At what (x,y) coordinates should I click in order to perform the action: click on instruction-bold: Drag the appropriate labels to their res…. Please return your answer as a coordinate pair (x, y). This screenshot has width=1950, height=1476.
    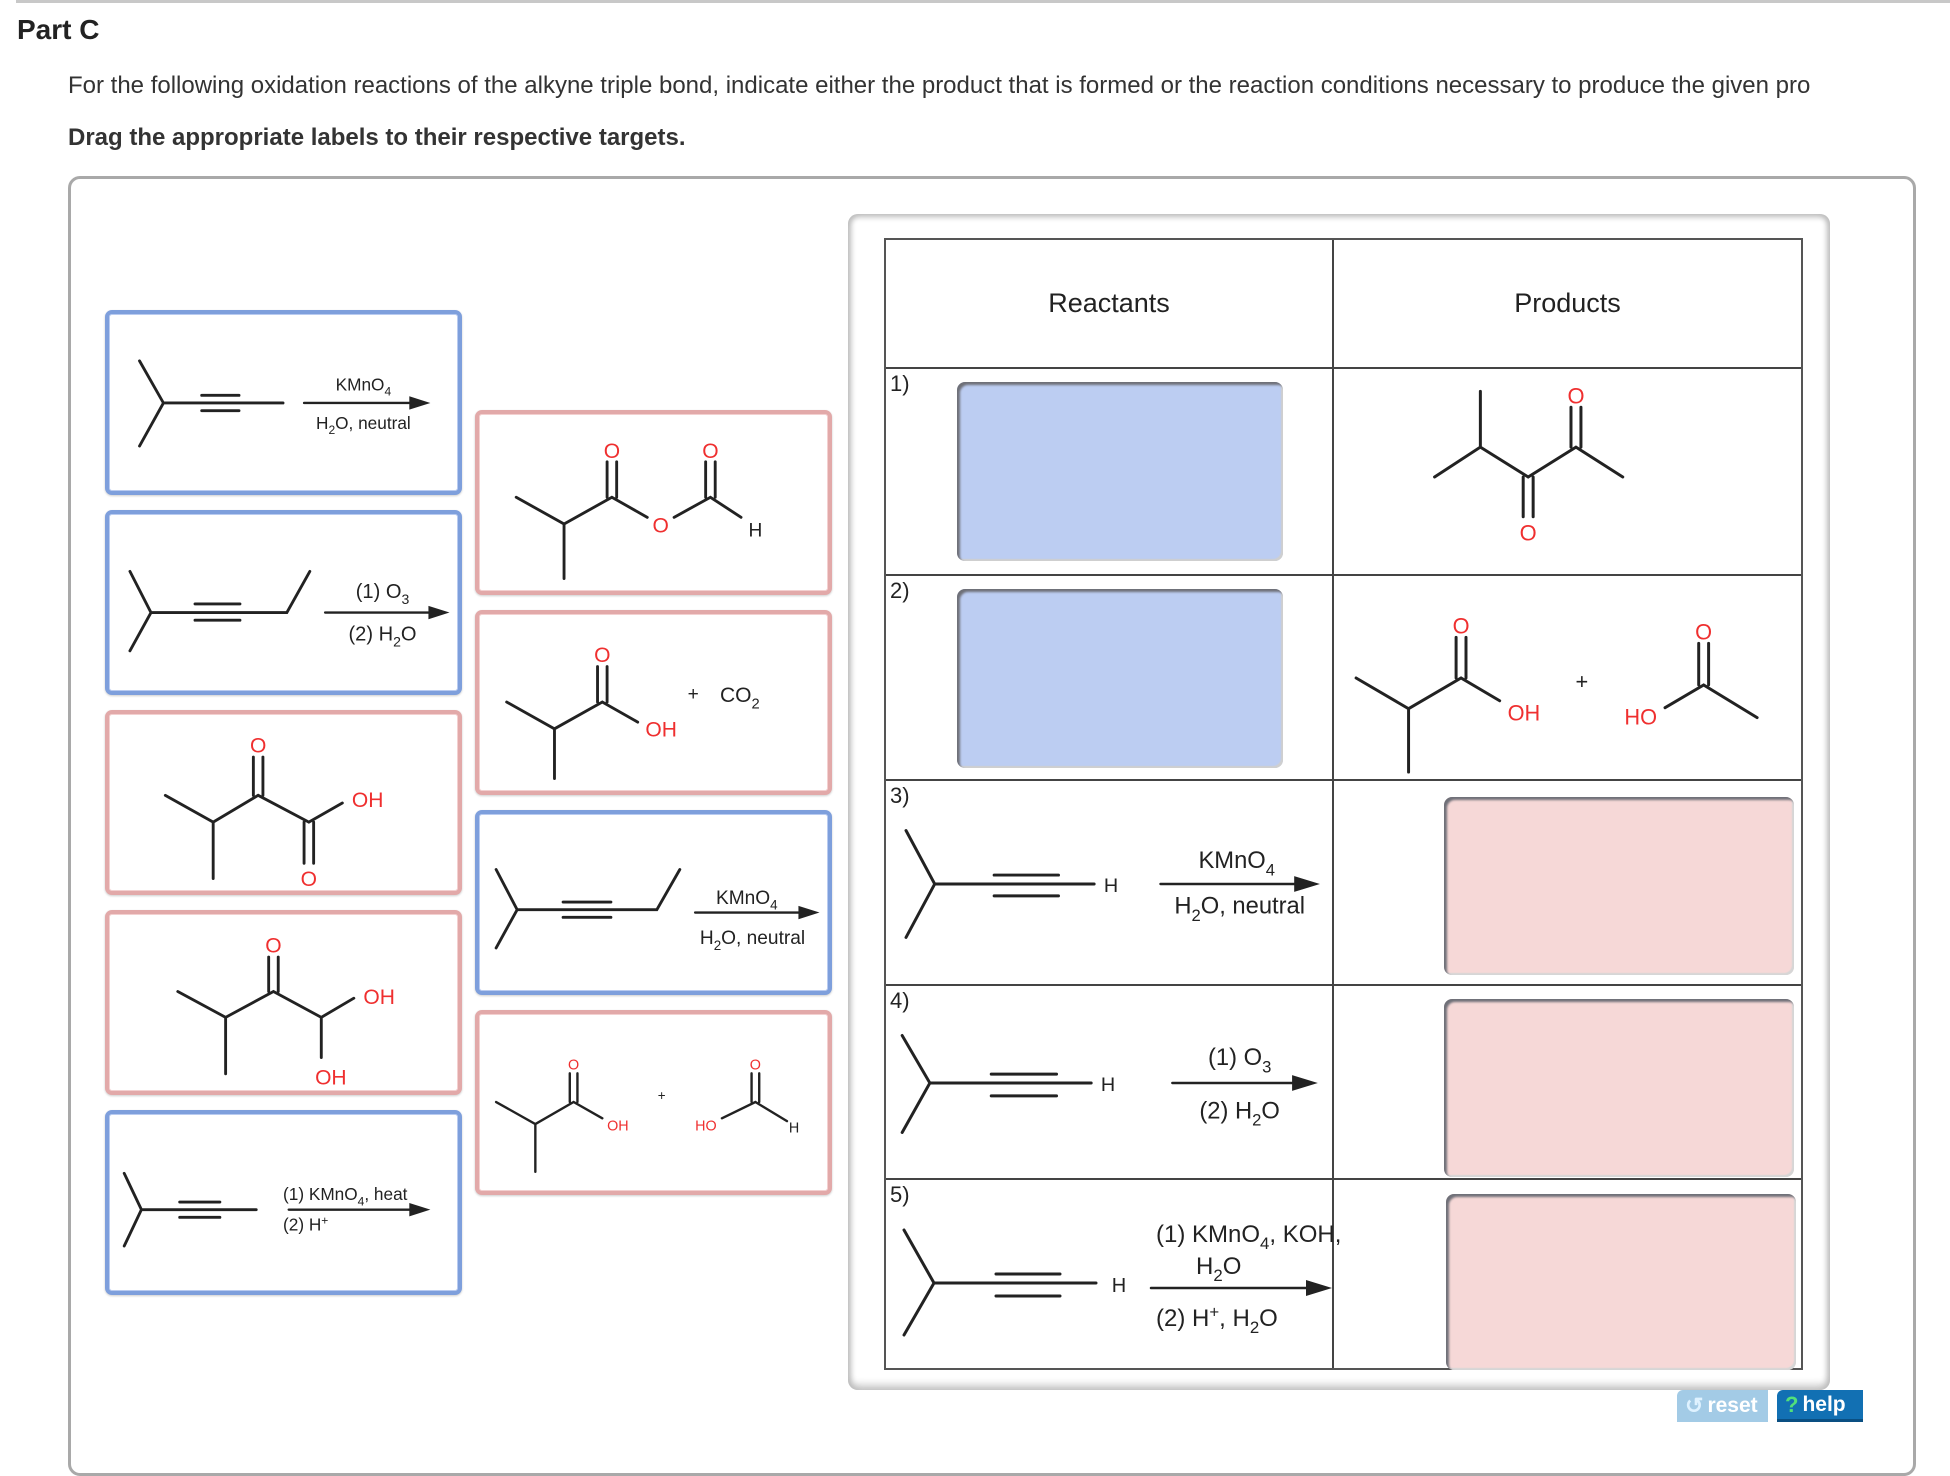
    Looking at the image, I should click on (377, 137).